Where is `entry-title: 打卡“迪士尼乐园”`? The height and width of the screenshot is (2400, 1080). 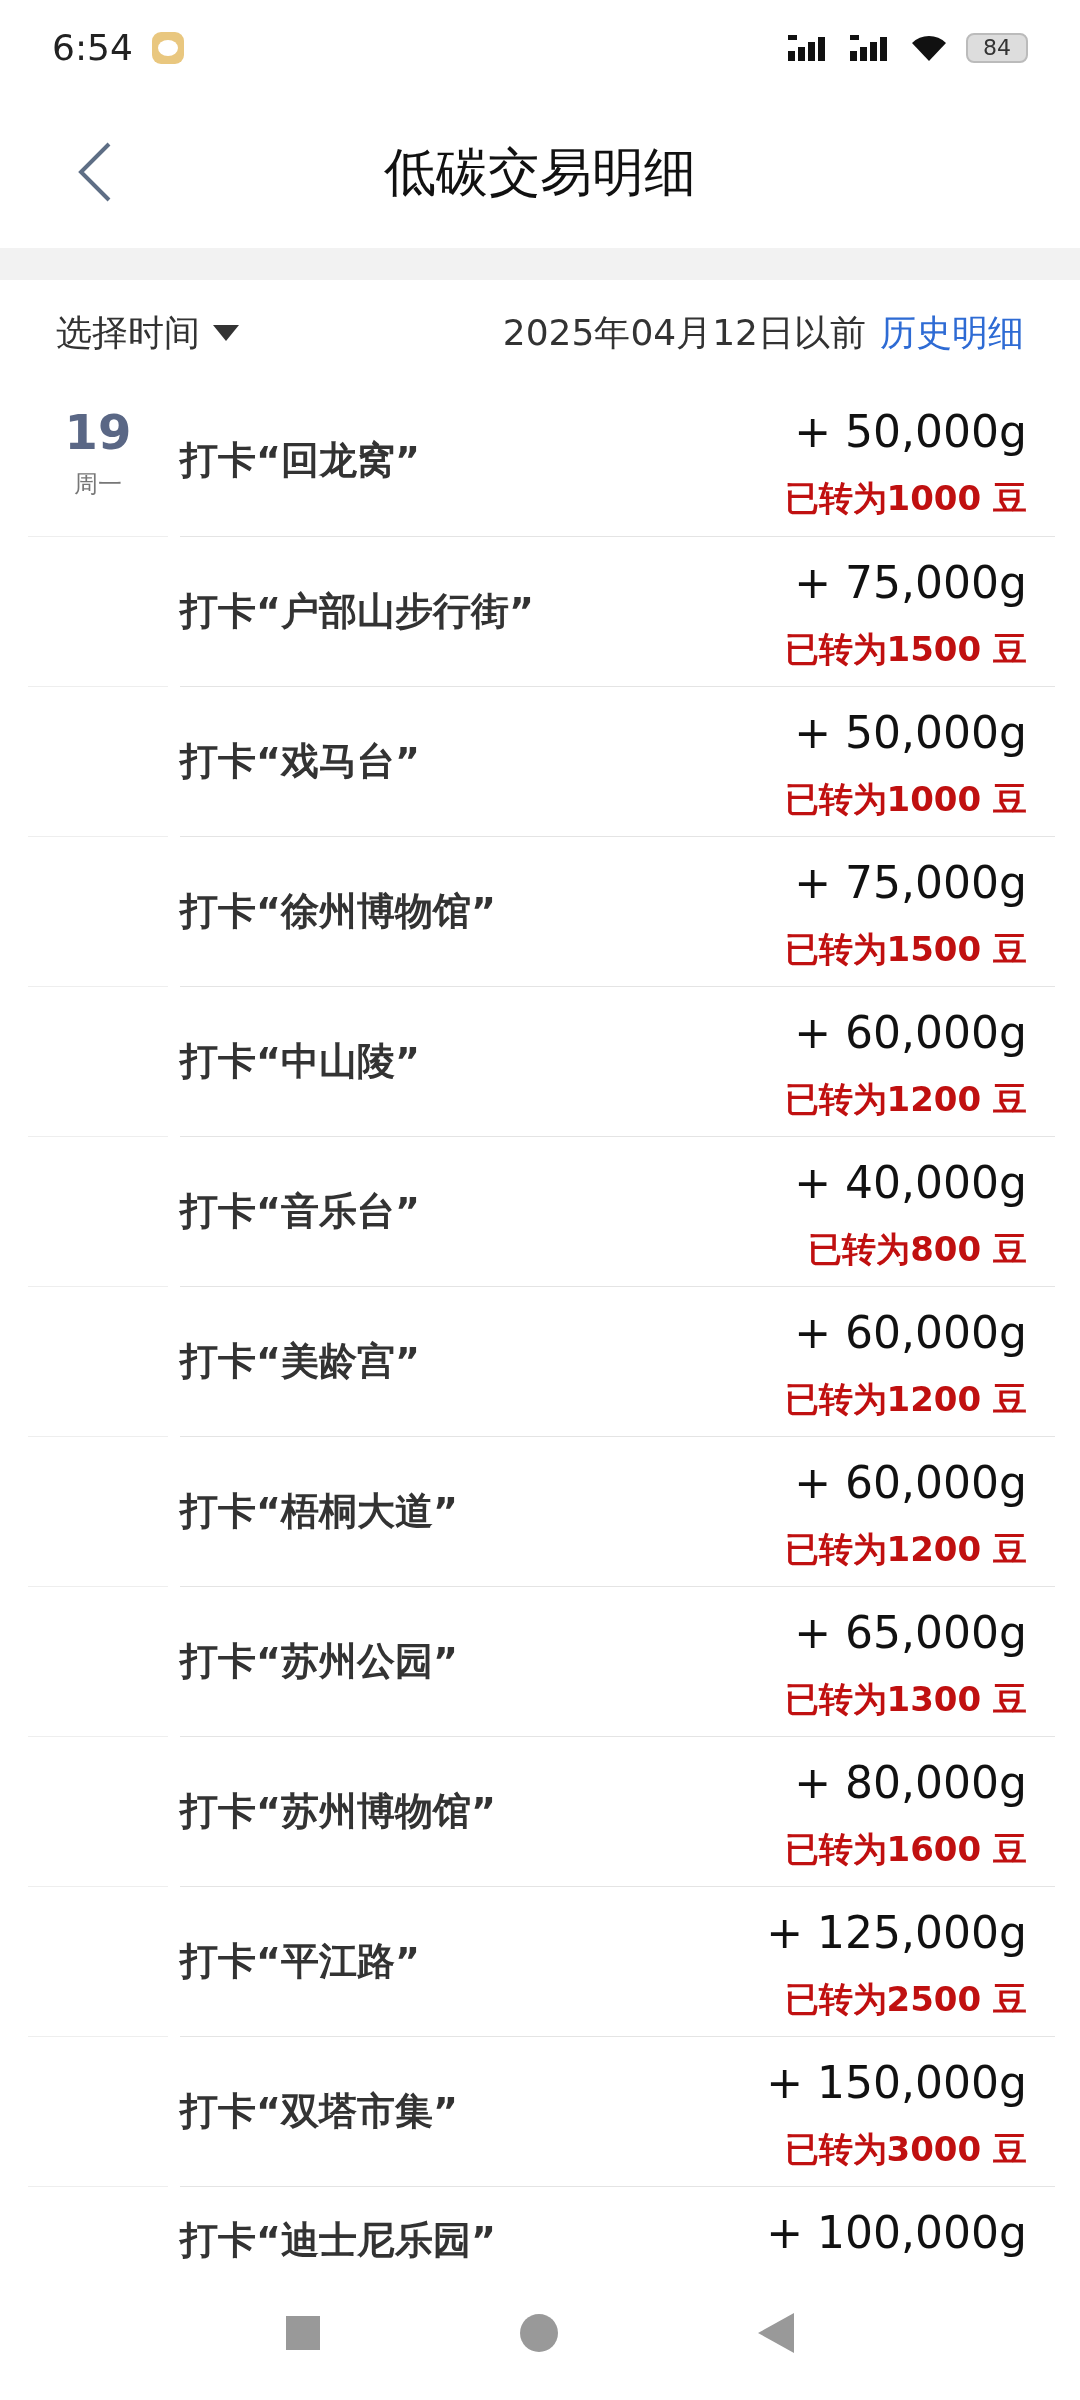
entry-title: 打卡“迪士尼乐园” is located at coordinates (338, 2240).